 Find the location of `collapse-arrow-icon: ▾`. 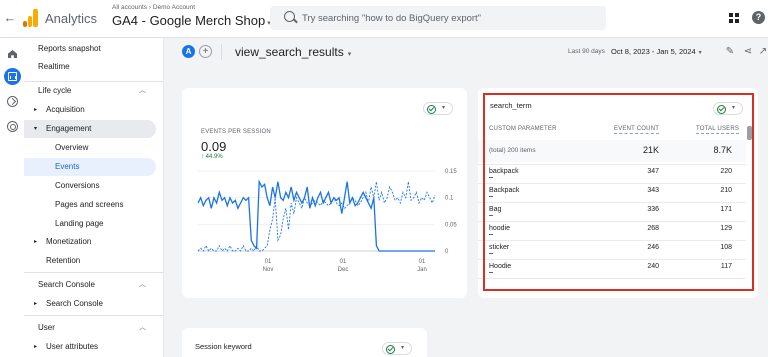

collapse-arrow-icon: ▾ is located at coordinates (36, 129).